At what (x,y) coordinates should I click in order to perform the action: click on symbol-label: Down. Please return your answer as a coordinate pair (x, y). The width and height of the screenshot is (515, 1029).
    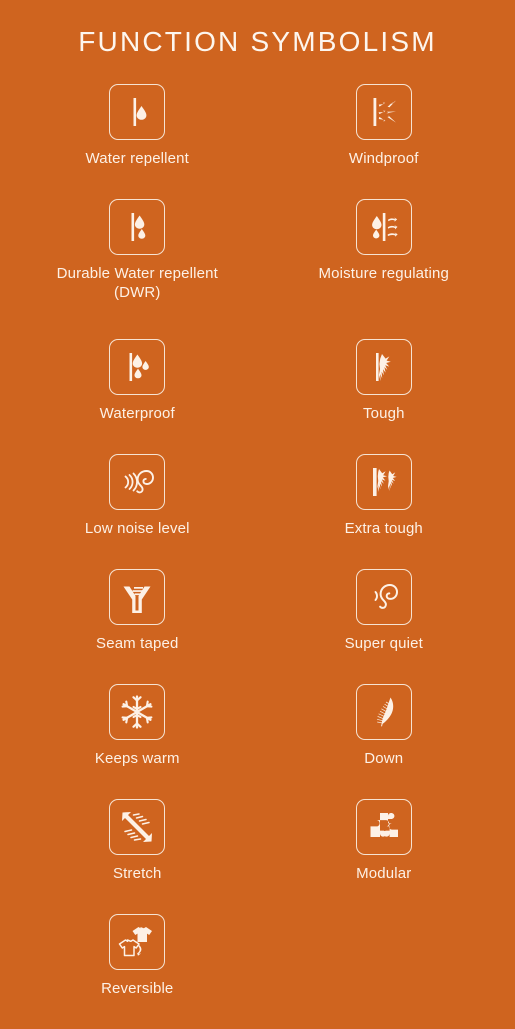
    Looking at the image, I should click on (383, 758).